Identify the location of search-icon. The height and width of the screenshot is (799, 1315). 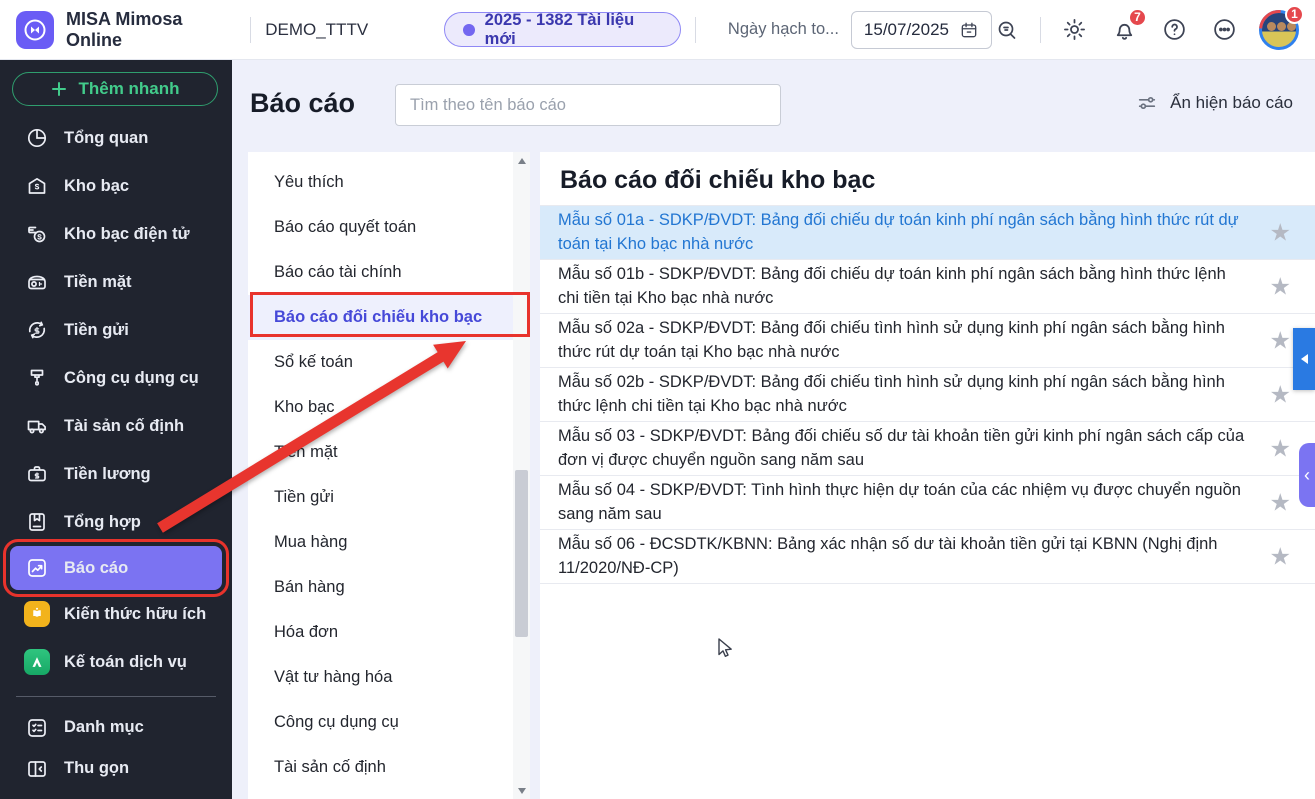
(1007, 30).